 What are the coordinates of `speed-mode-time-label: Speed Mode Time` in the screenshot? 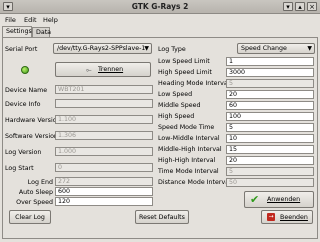 It's located at (186, 127).